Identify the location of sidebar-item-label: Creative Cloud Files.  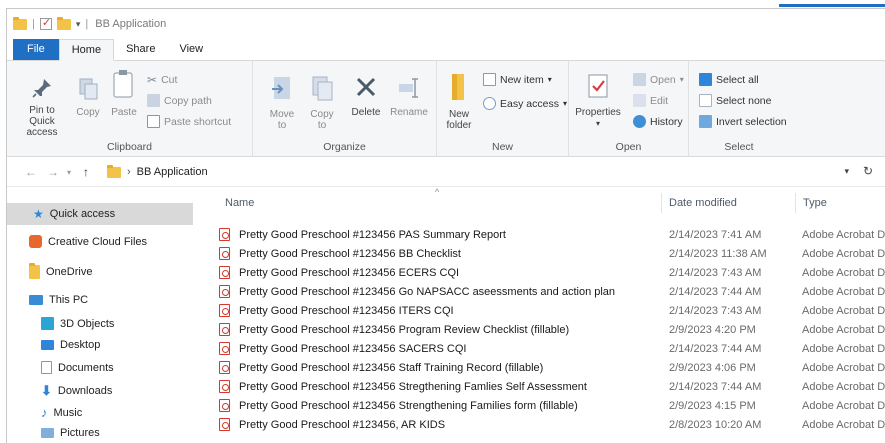
(98, 241).